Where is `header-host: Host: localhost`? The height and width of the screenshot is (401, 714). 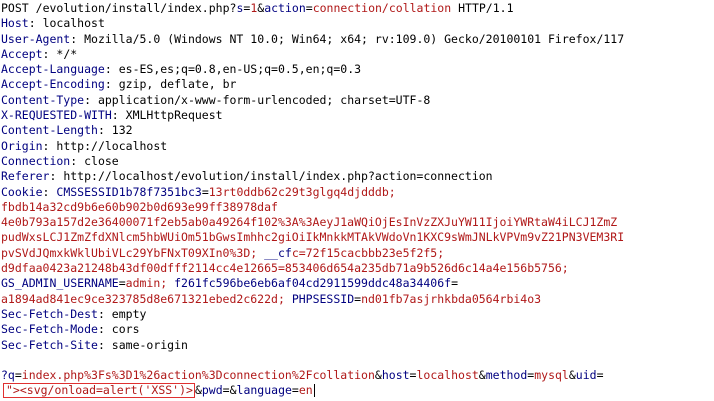 header-host: Host: localhost is located at coordinates (53, 23).